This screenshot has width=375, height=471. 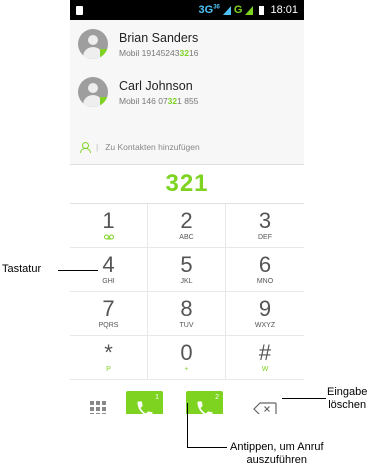 What do you see at coordinates (159, 37) in the screenshot?
I see `contact-name: Brian Sanders` at bounding box center [159, 37].